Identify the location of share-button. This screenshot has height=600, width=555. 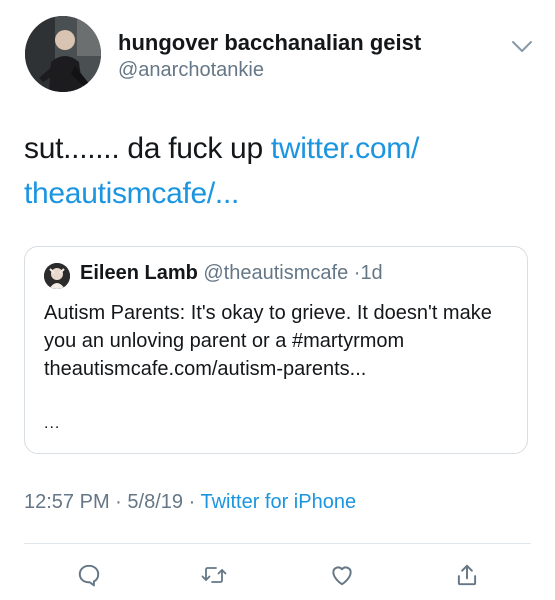
(467, 575).